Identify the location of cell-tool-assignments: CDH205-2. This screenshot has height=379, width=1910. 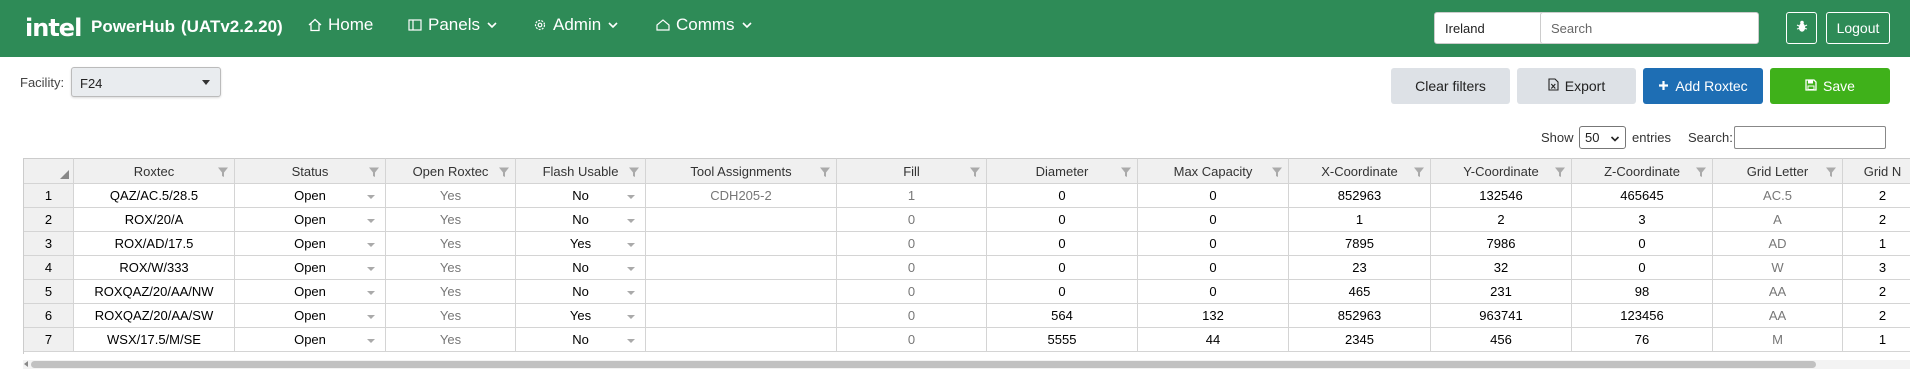
(741, 196).